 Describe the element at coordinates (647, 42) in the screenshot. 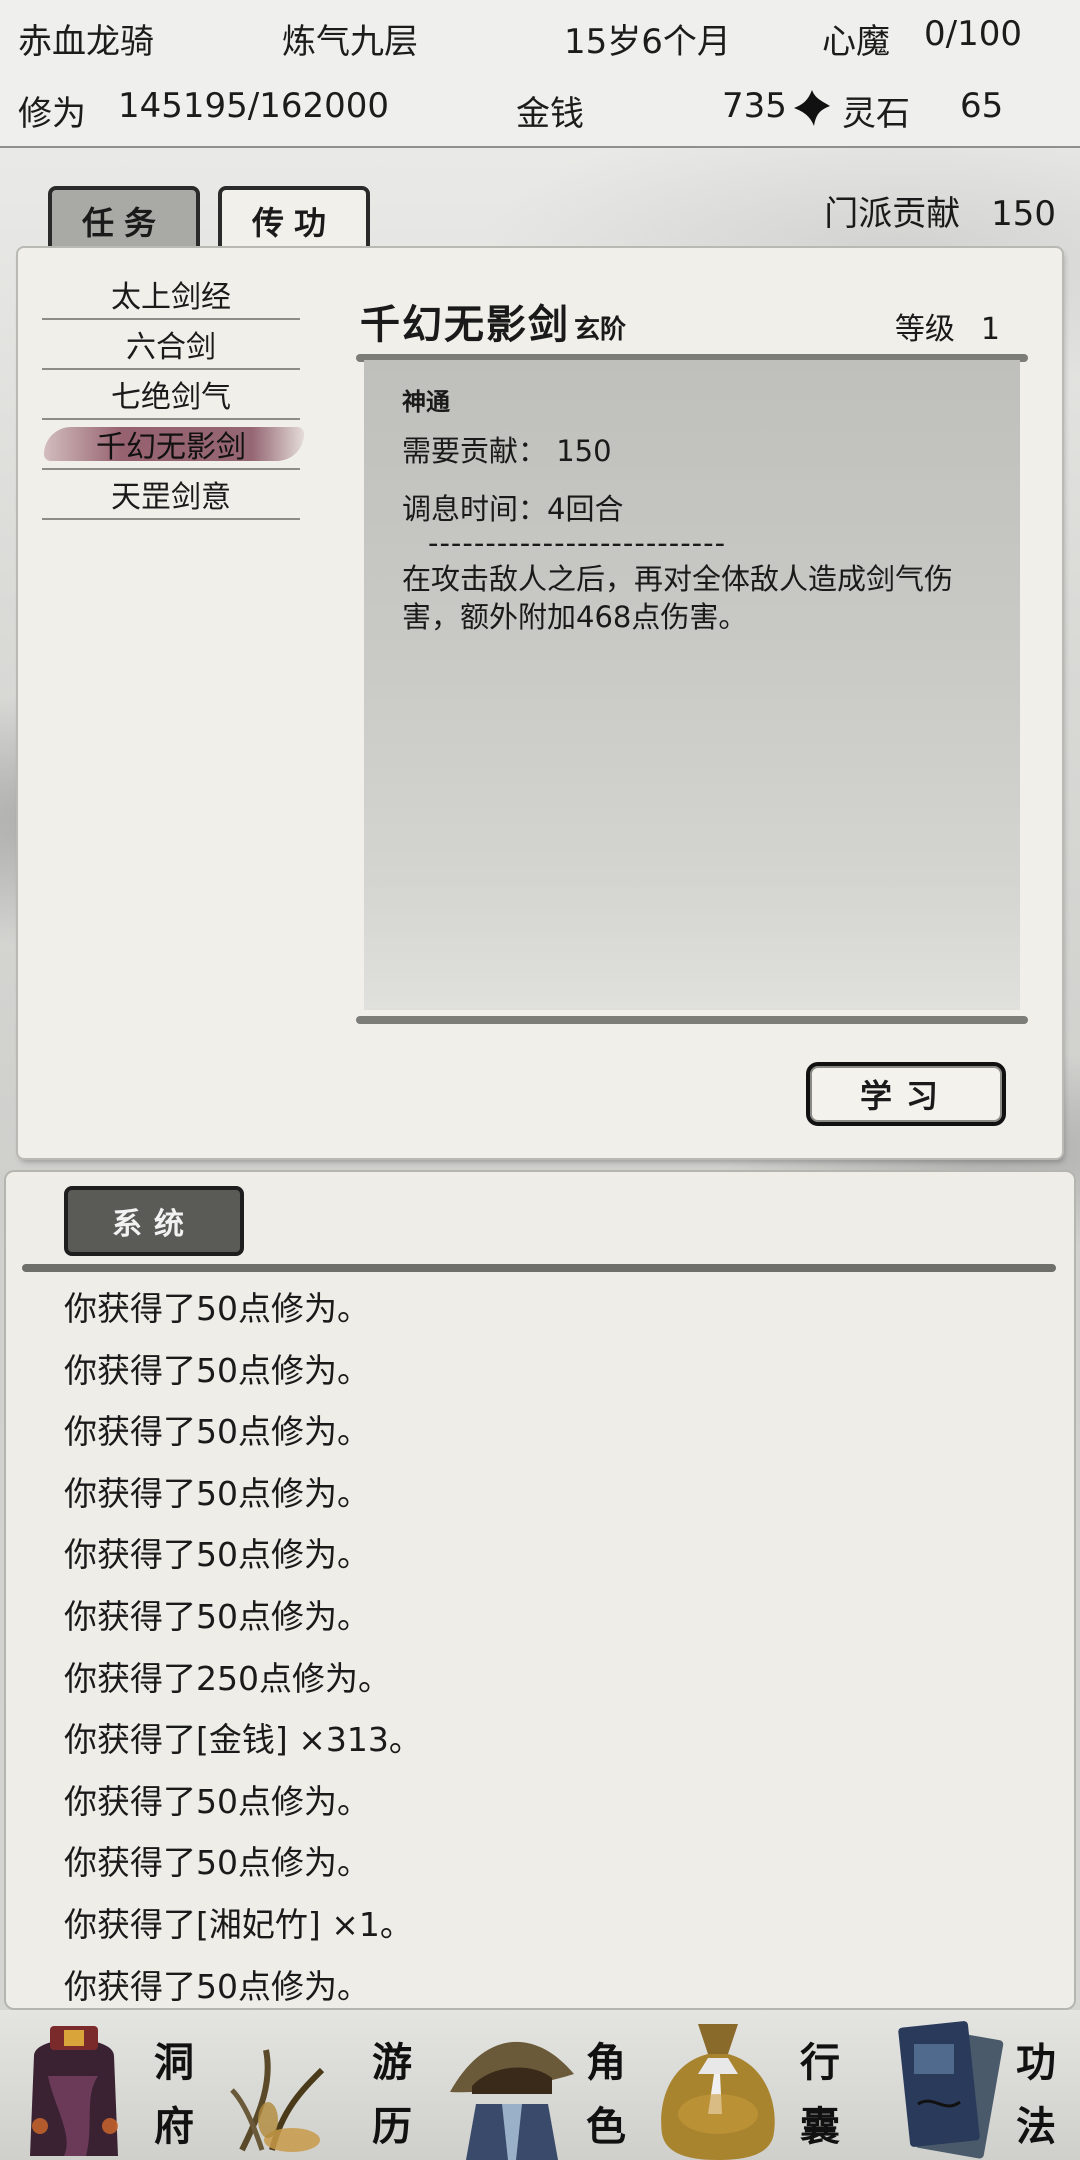

I see `age-text: 15岁6个月` at that location.